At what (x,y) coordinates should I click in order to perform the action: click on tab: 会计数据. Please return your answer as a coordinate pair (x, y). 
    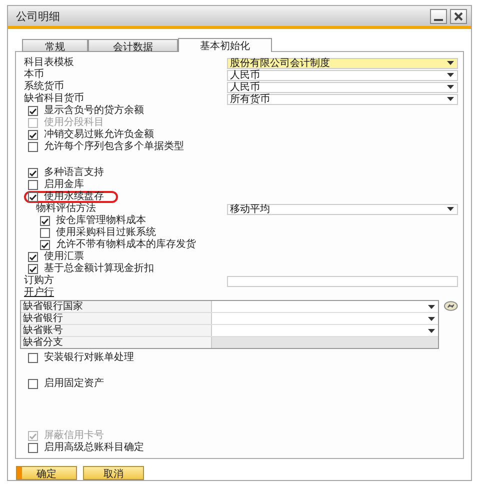
    Looking at the image, I should click on (133, 45).